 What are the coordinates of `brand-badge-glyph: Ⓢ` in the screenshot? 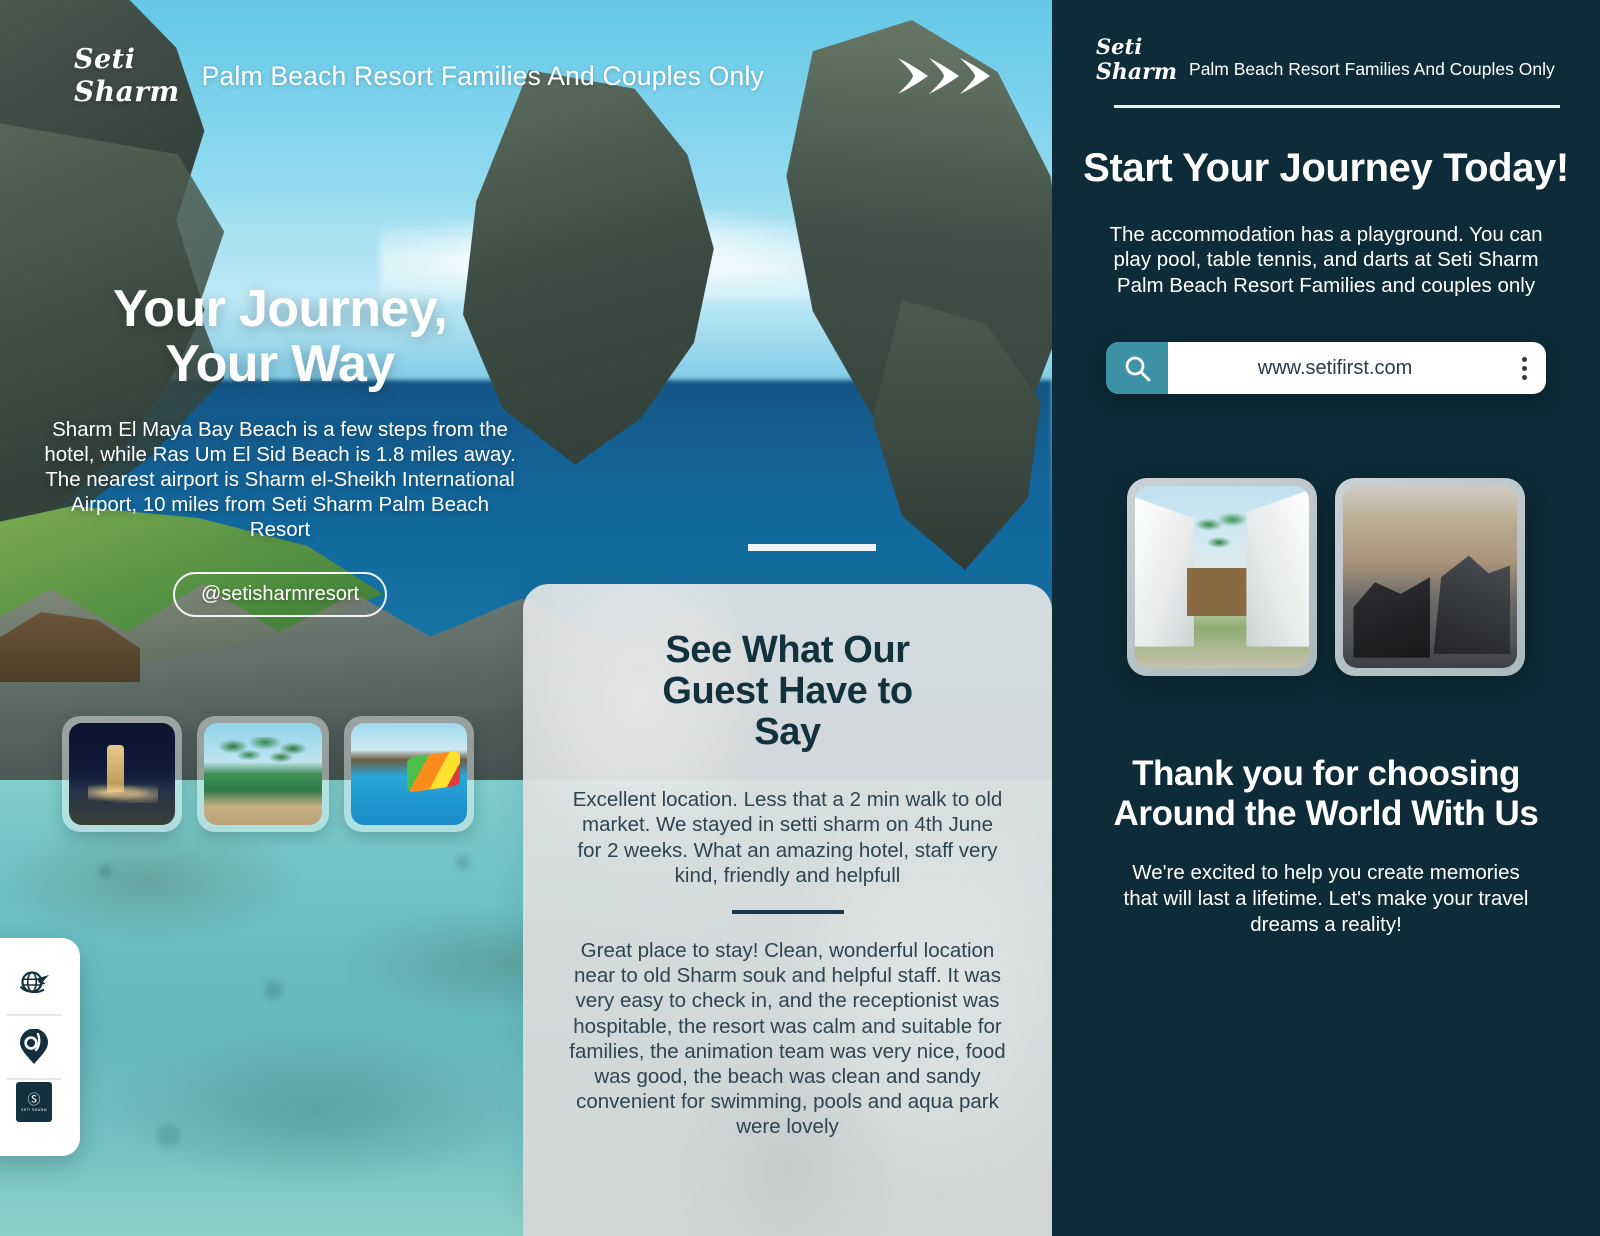 It's located at (34, 1099).